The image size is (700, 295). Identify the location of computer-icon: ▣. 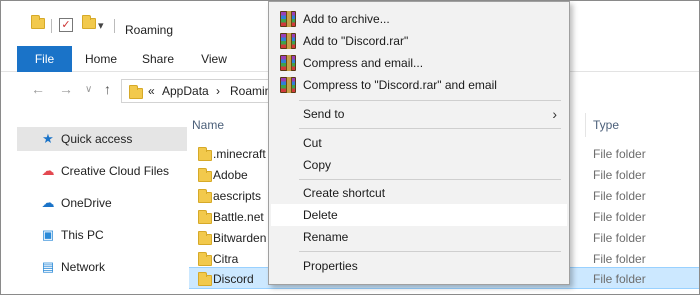
(48, 234).